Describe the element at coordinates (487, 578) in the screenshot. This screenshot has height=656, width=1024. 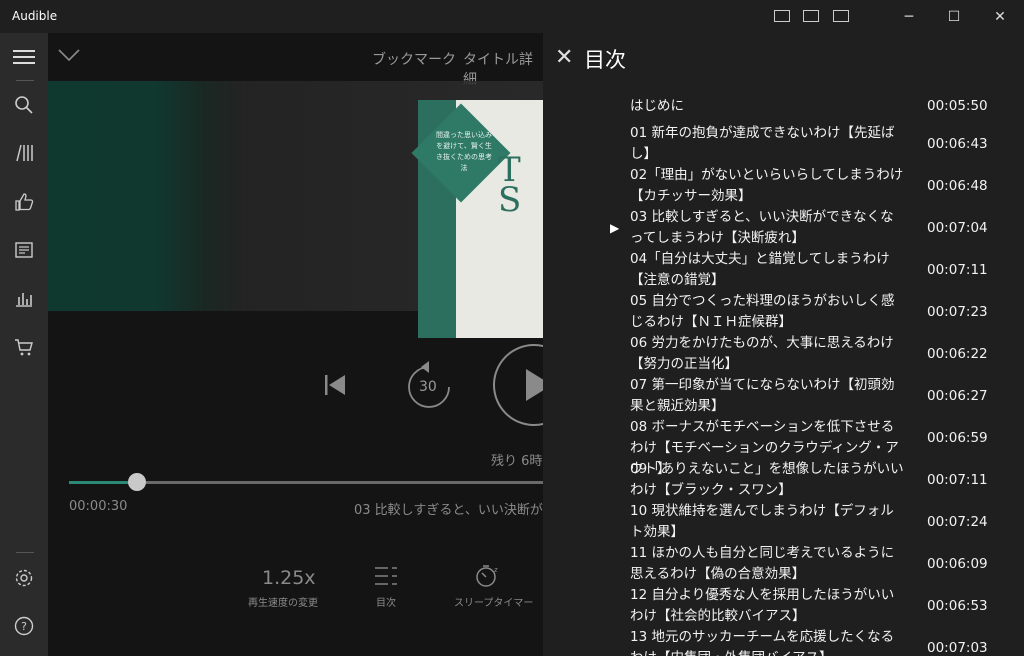
I see `sleep-timer-icon: z` at that location.